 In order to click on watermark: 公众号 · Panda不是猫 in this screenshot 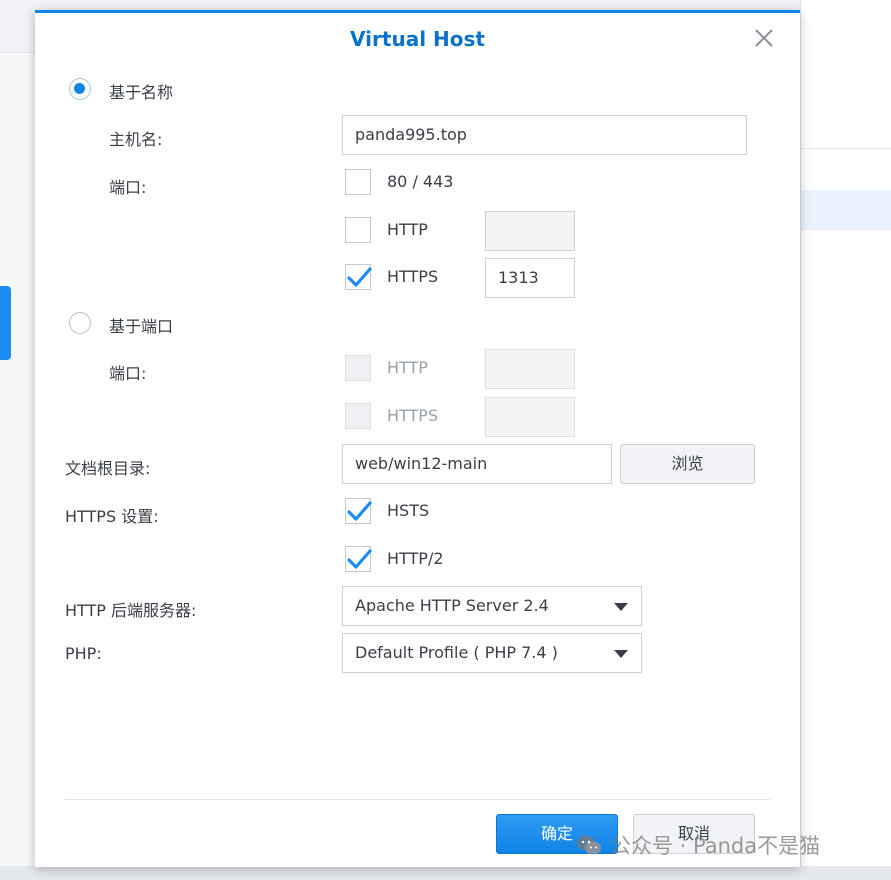, I will do `click(698, 845)`.